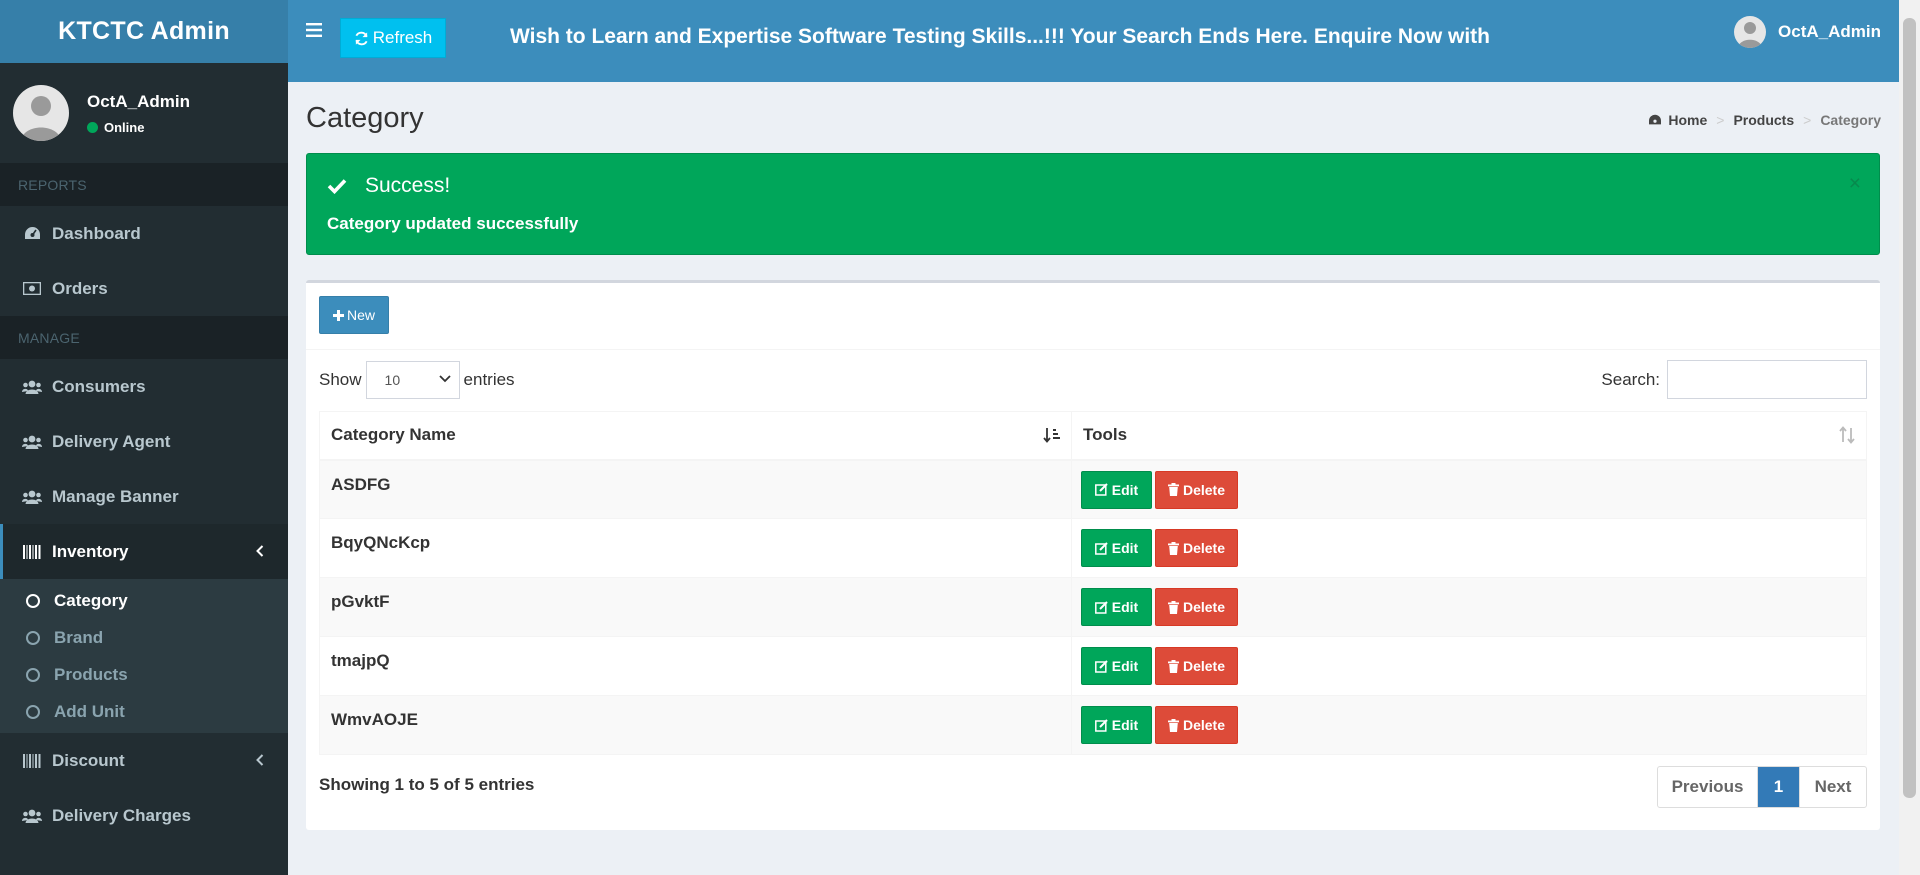 The height and width of the screenshot is (875, 1920). I want to click on new-category-button: New, so click(354, 315).